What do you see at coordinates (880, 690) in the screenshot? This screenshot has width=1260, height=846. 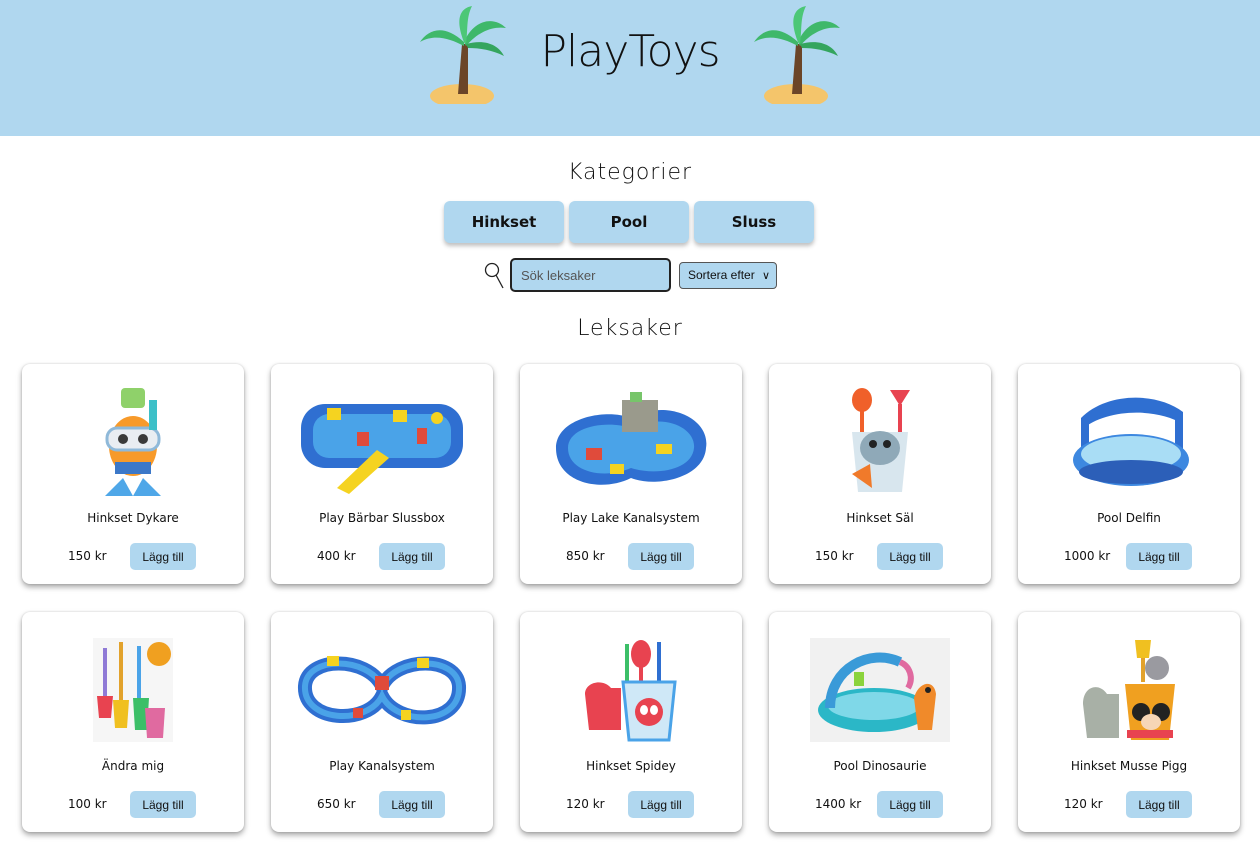 I see `dinosaur-pool-icon` at bounding box center [880, 690].